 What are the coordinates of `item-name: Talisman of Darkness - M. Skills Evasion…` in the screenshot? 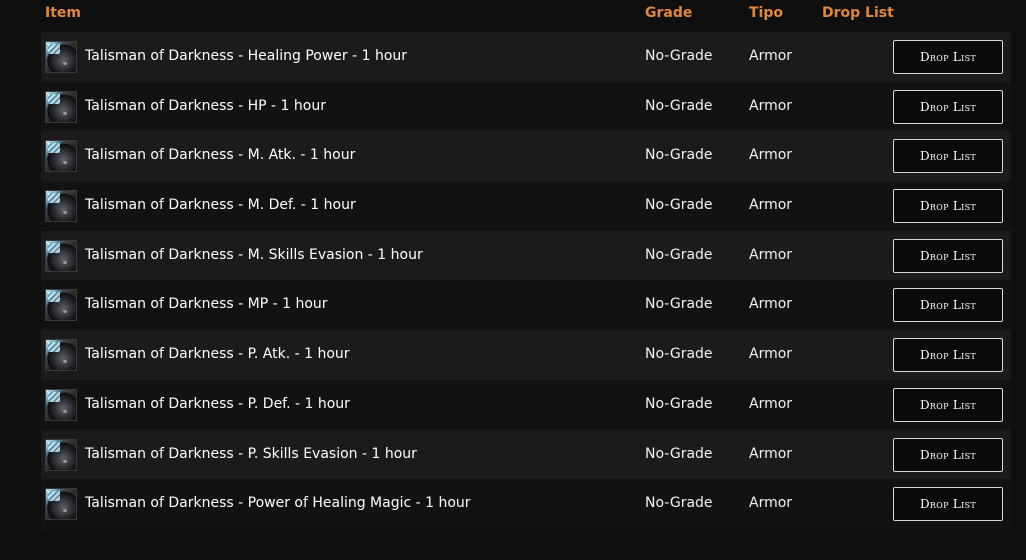 It's located at (254, 254).